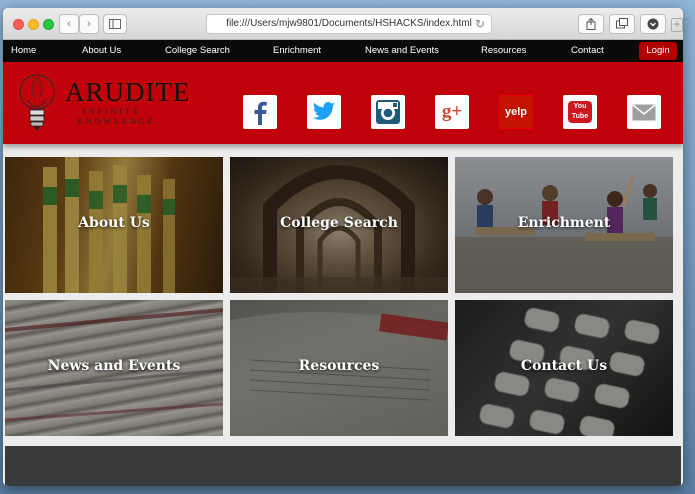 The width and height of the screenshot is (695, 494). I want to click on tile-college-search: College Search, so click(339, 225).